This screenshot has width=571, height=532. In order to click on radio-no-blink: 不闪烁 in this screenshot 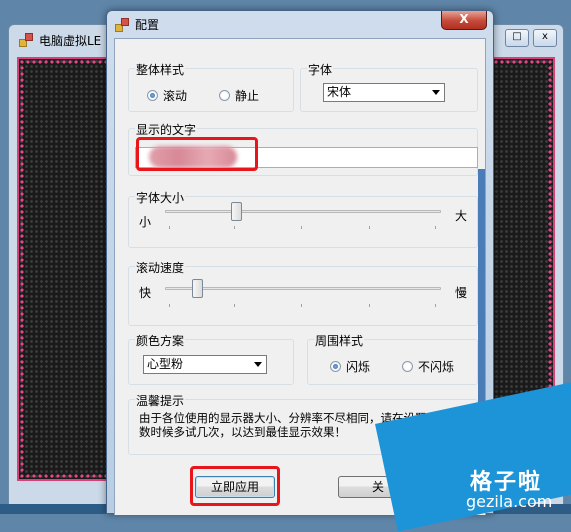, I will do `click(428, 366)`.